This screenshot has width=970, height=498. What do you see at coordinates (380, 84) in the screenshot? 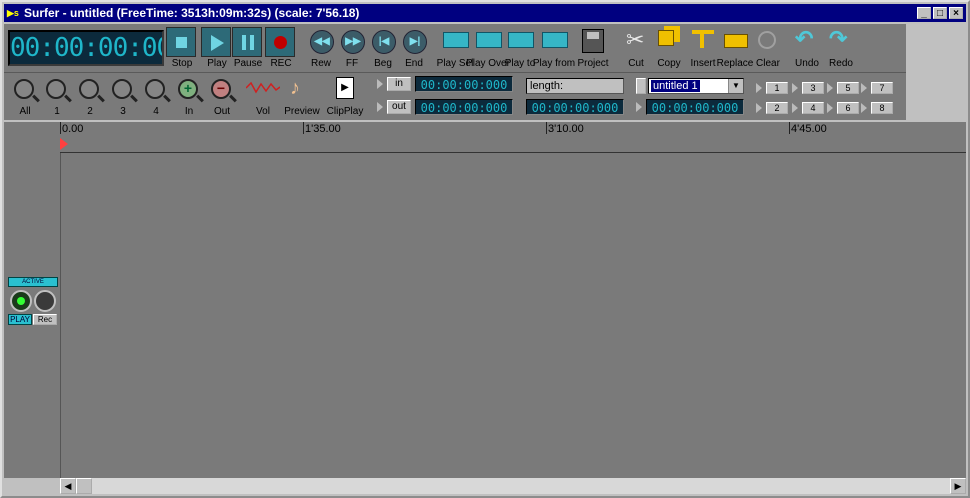
I see `in-arrow-icon` at bounding box center [380, 84].